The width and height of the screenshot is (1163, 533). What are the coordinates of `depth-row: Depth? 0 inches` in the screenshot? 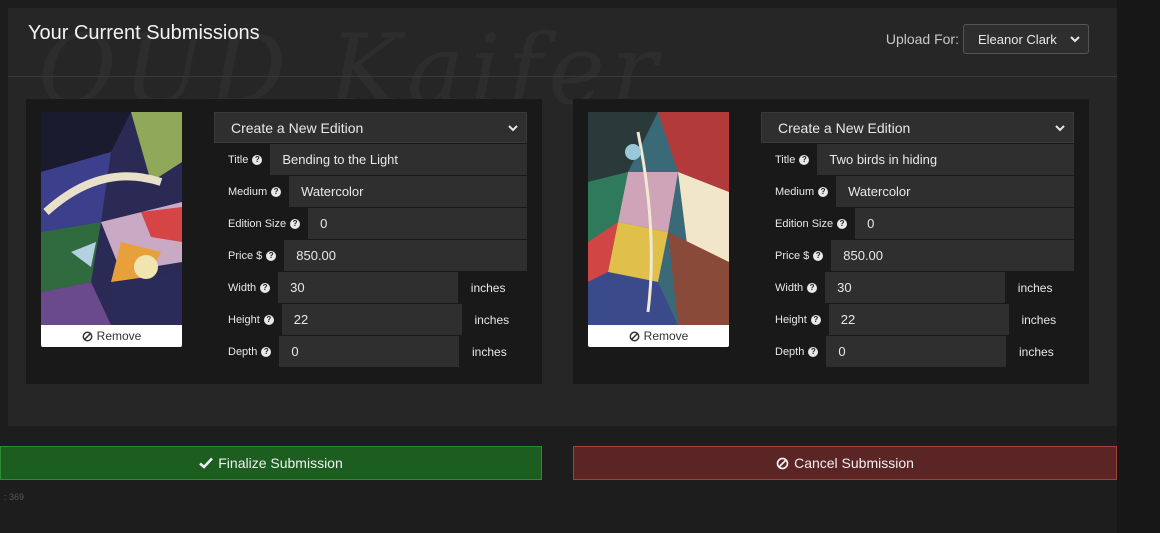 It's located at (917, 351).